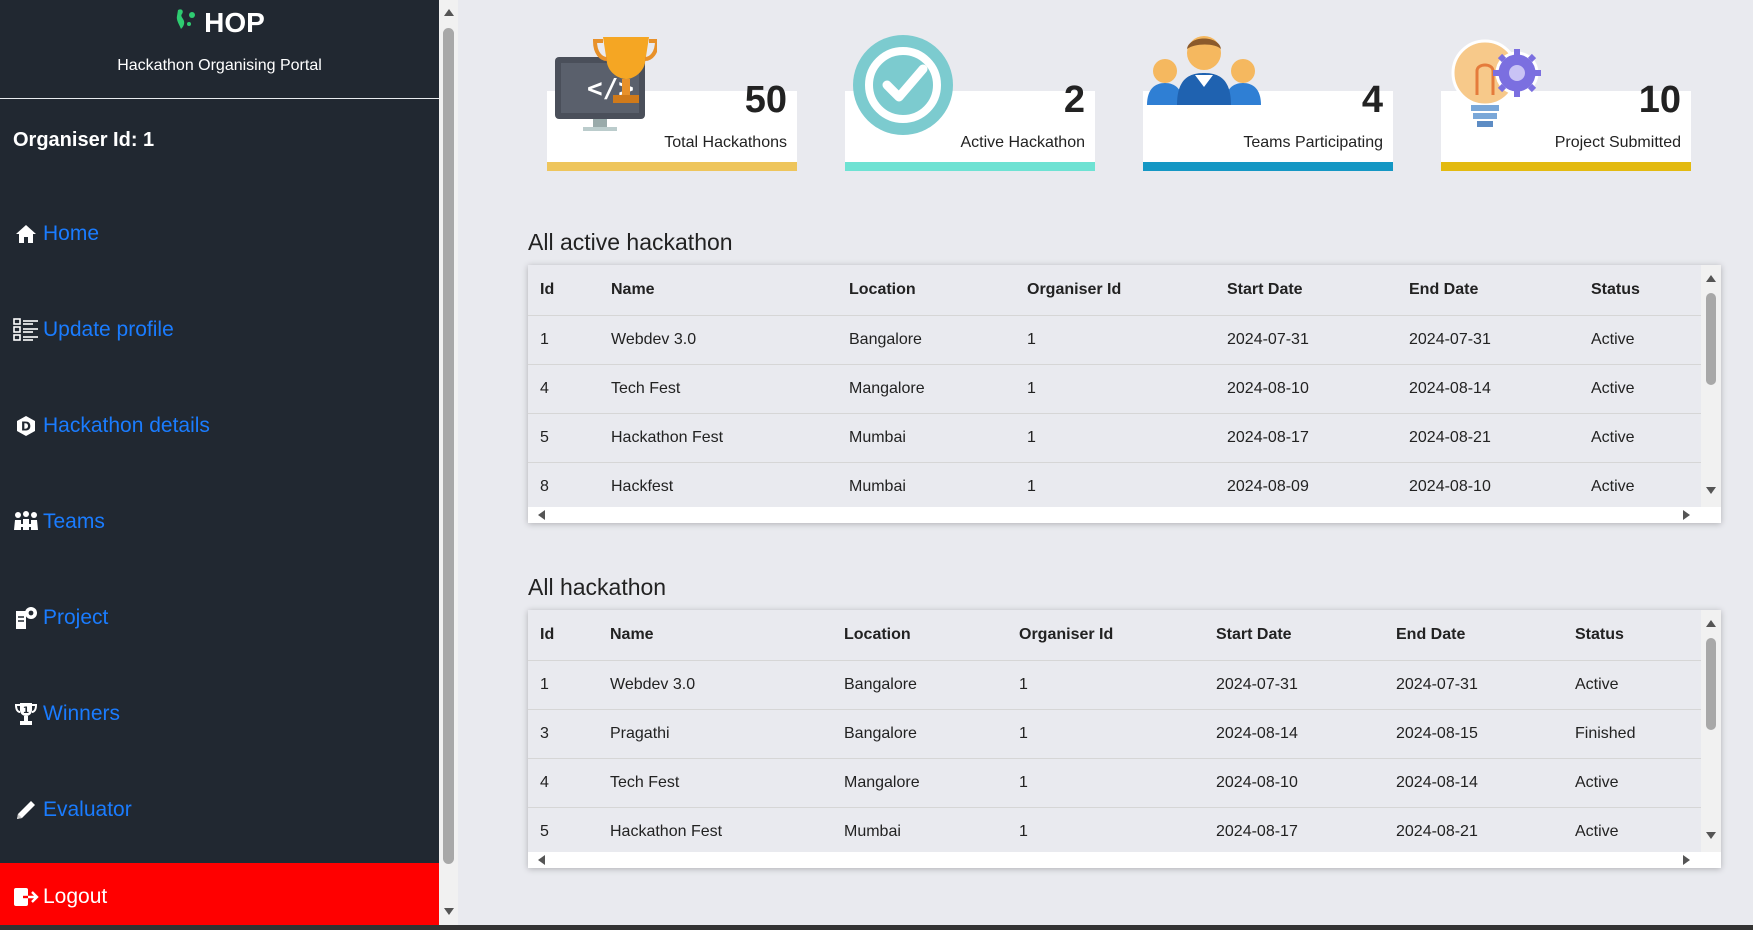 This screenshot has width=1753, height=930. I want to click on brand: HOP Hackathon Organising Portal, so click(219, 49).